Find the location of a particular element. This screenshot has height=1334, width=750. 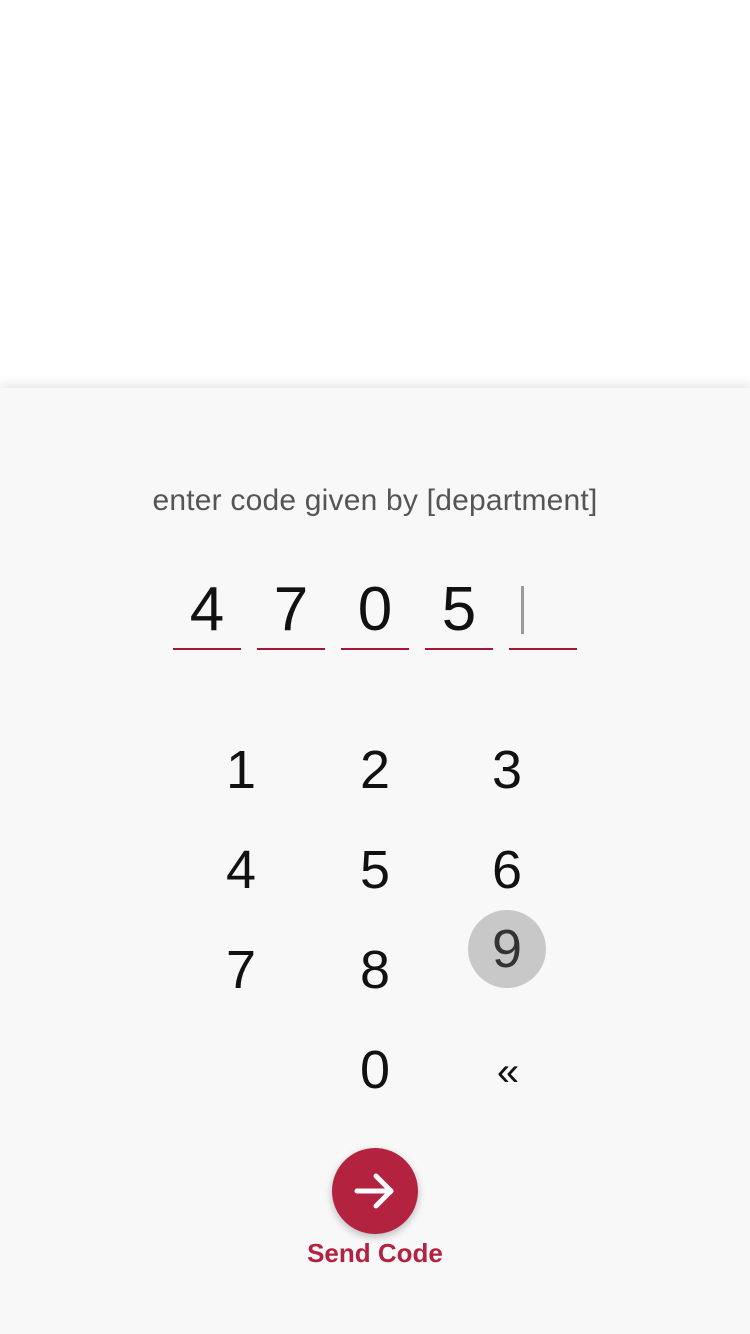

code-digit-4: 5 is located at coordinates (459, 609).